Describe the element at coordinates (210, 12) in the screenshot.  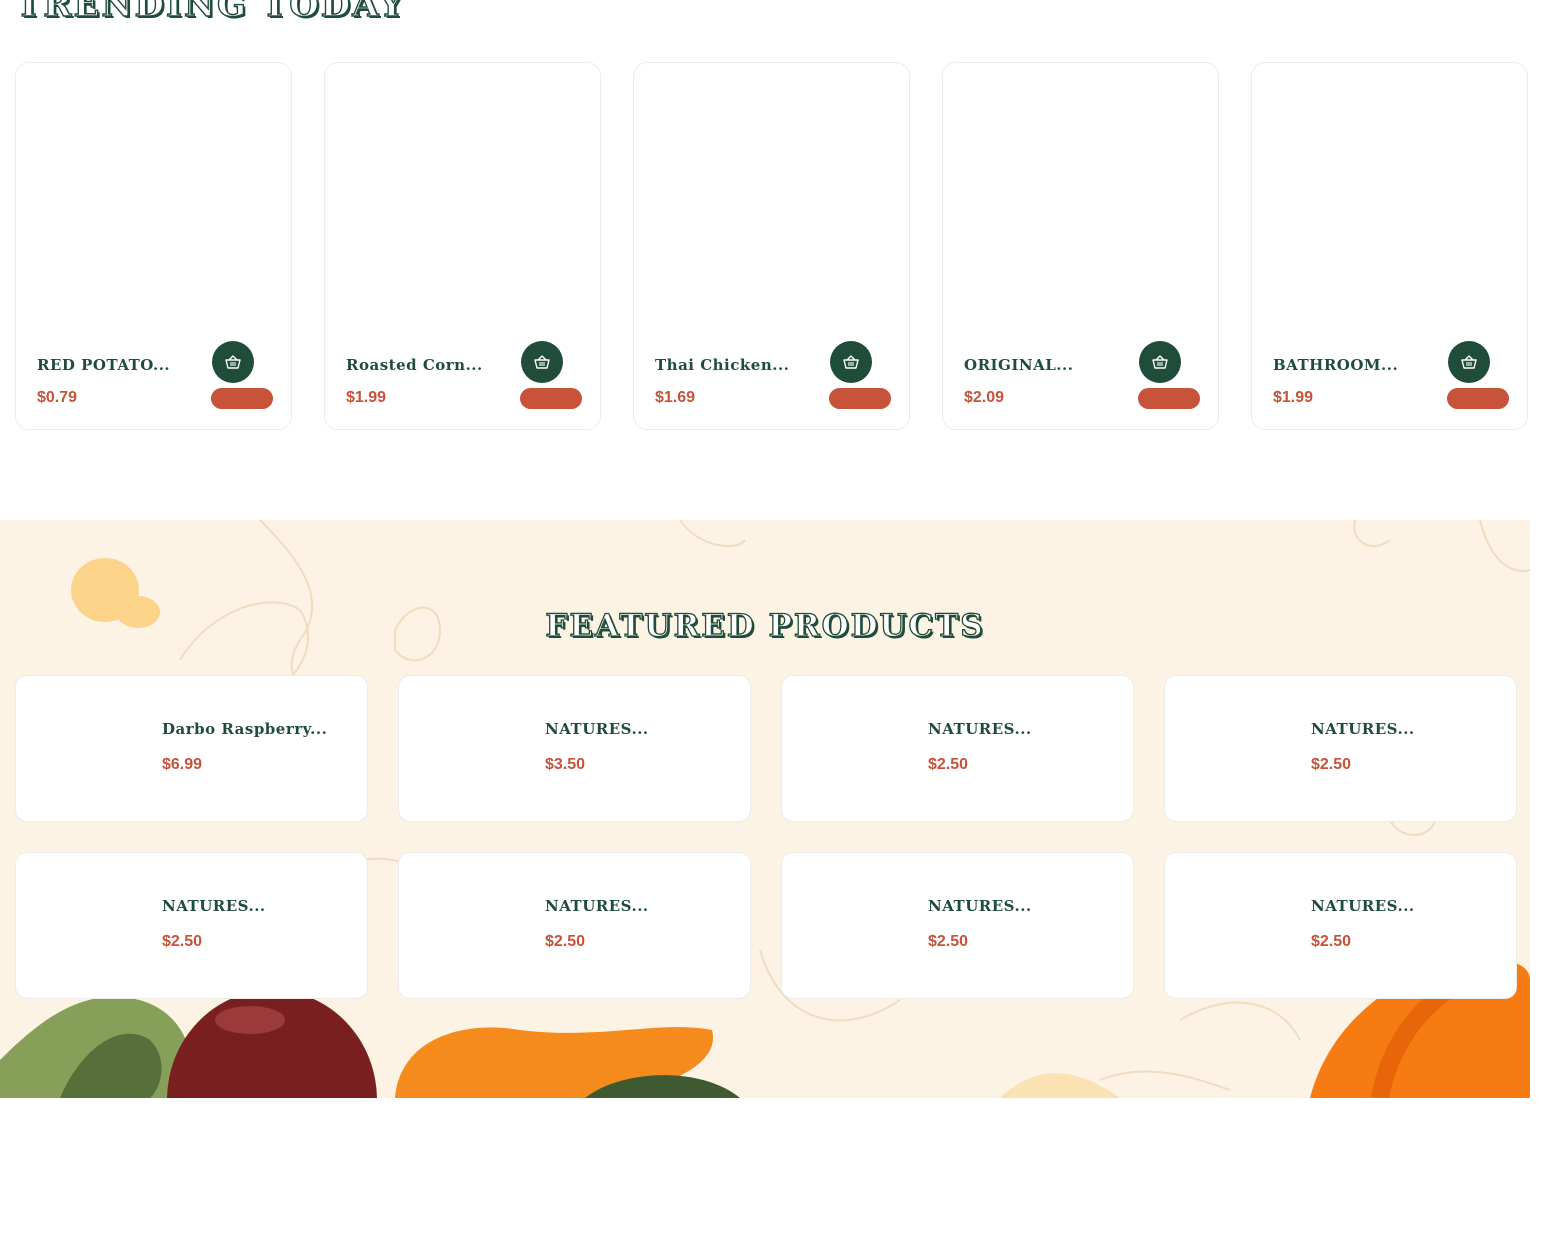
I see `trending-title: TRENDING TODAY` at that location.